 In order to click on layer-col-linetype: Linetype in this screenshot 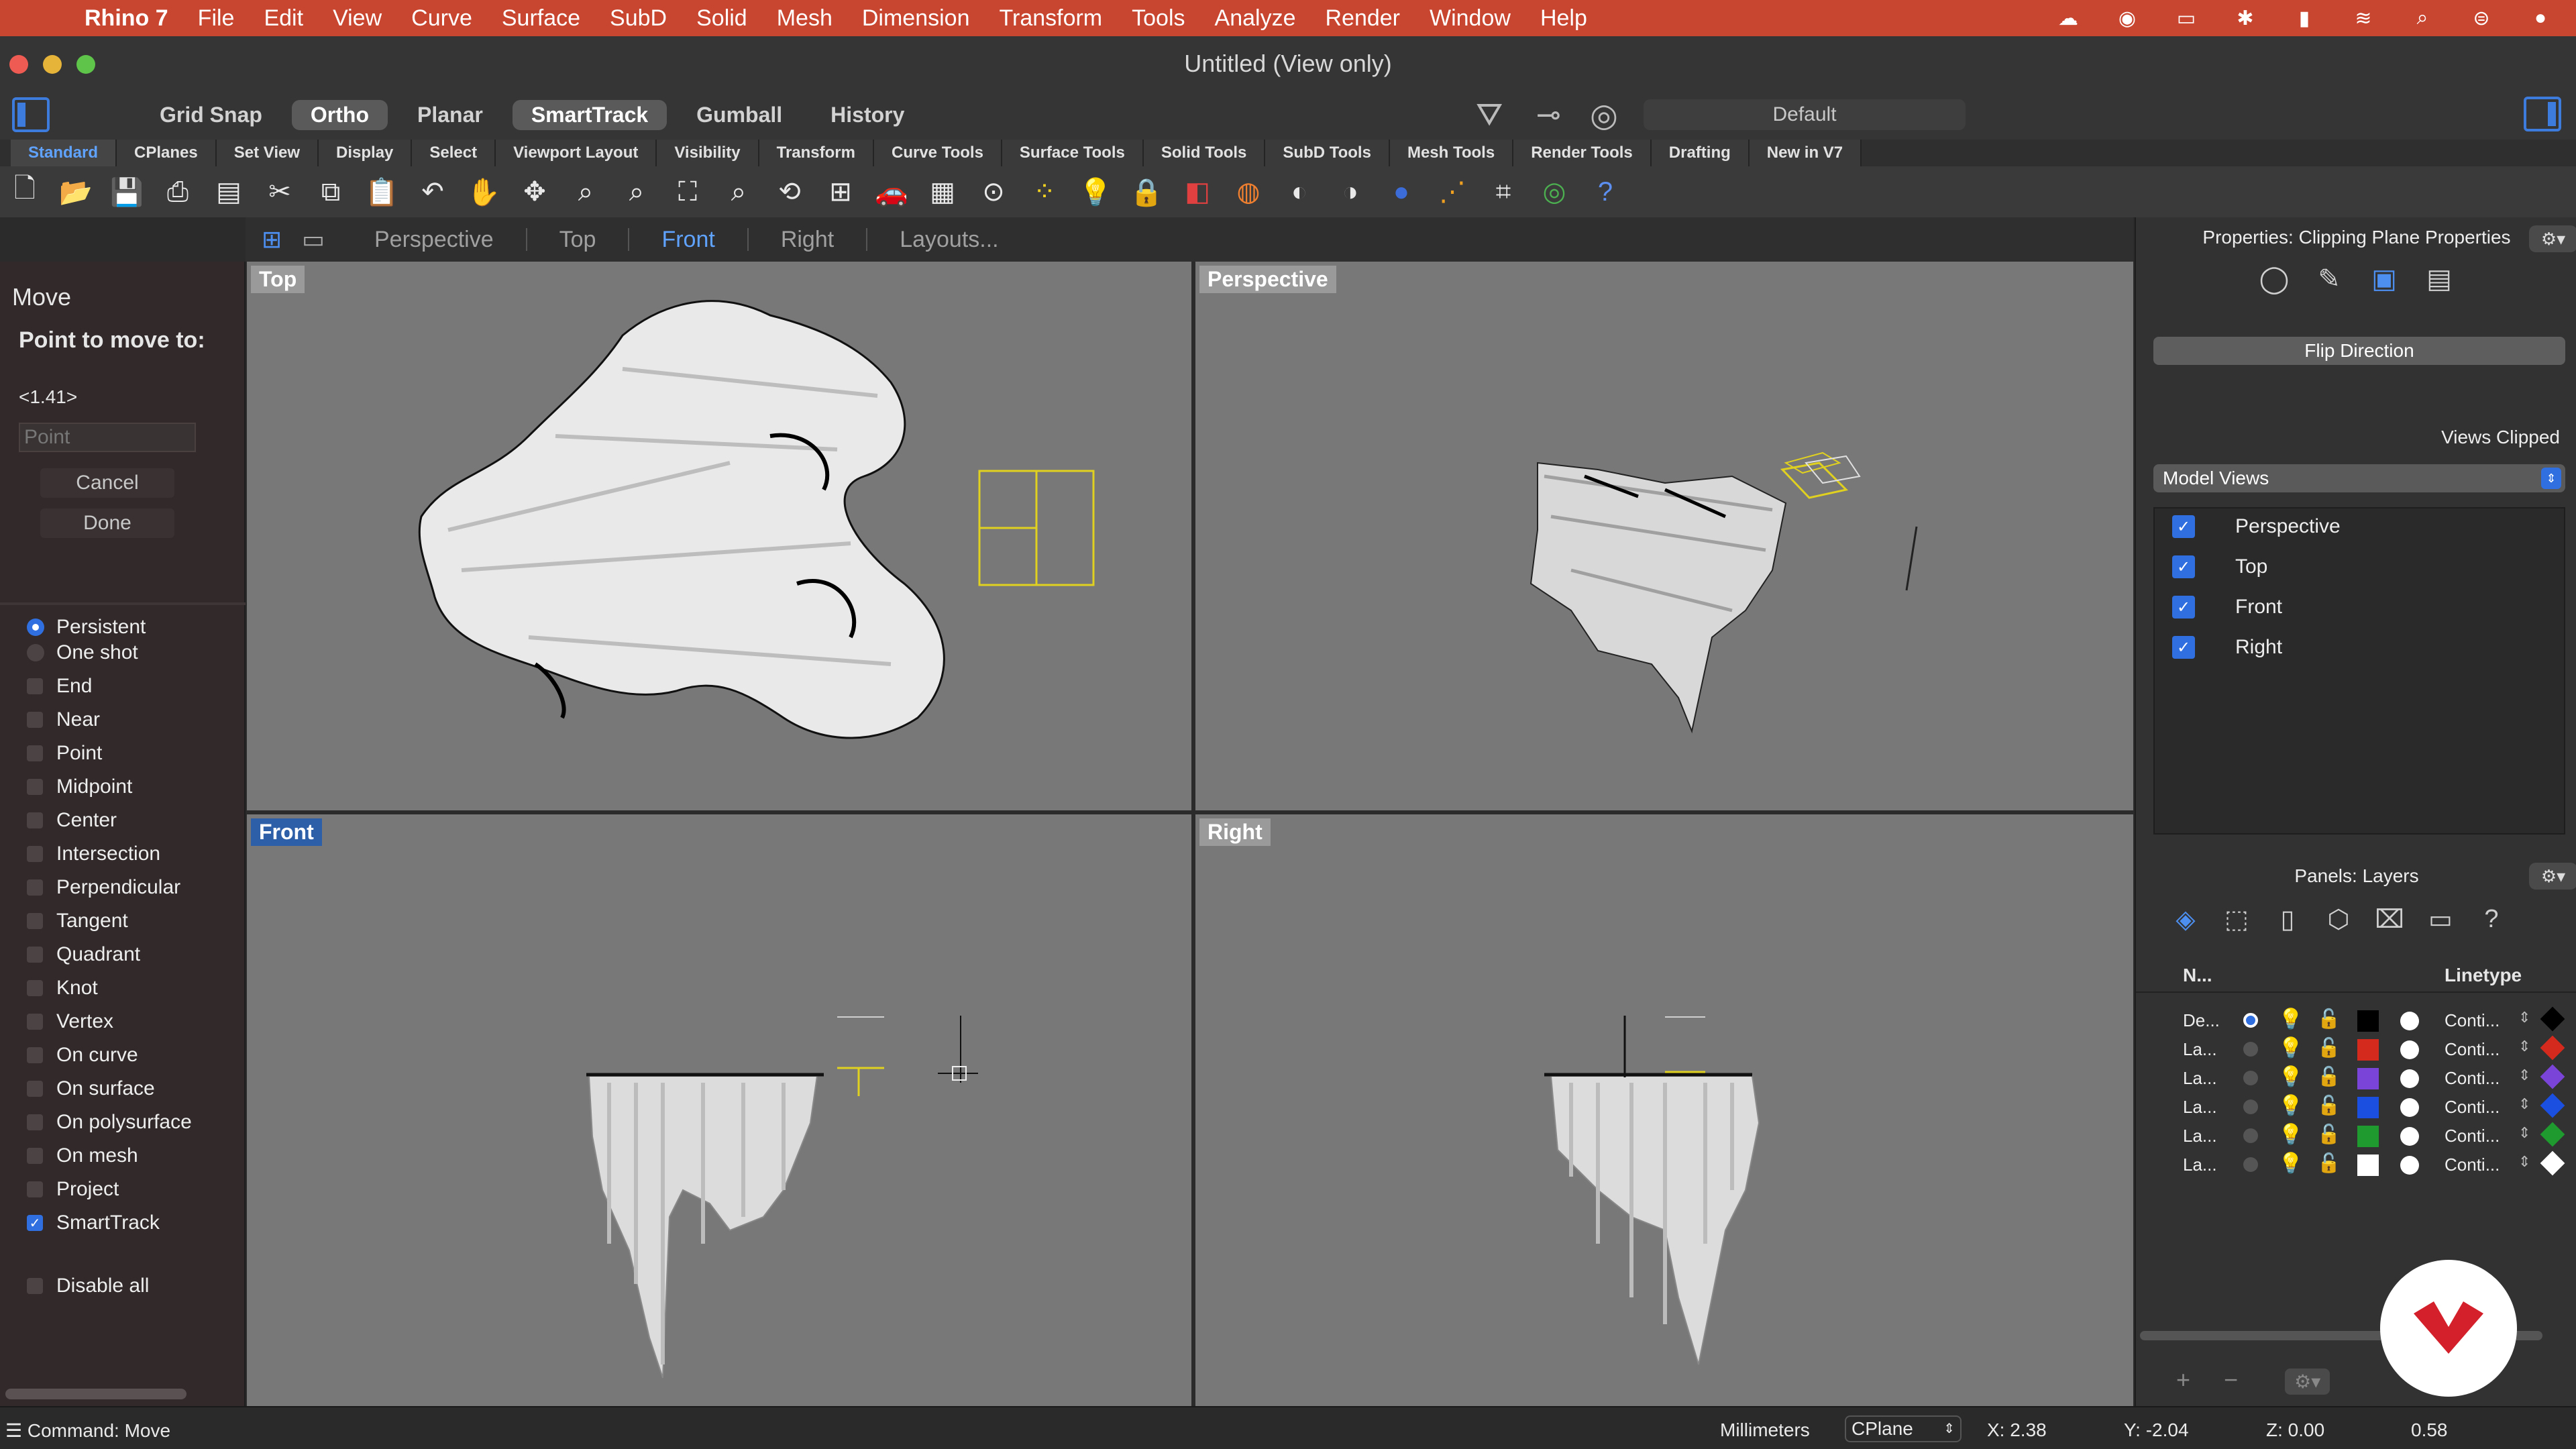, I will do `click(2483, 975)`.